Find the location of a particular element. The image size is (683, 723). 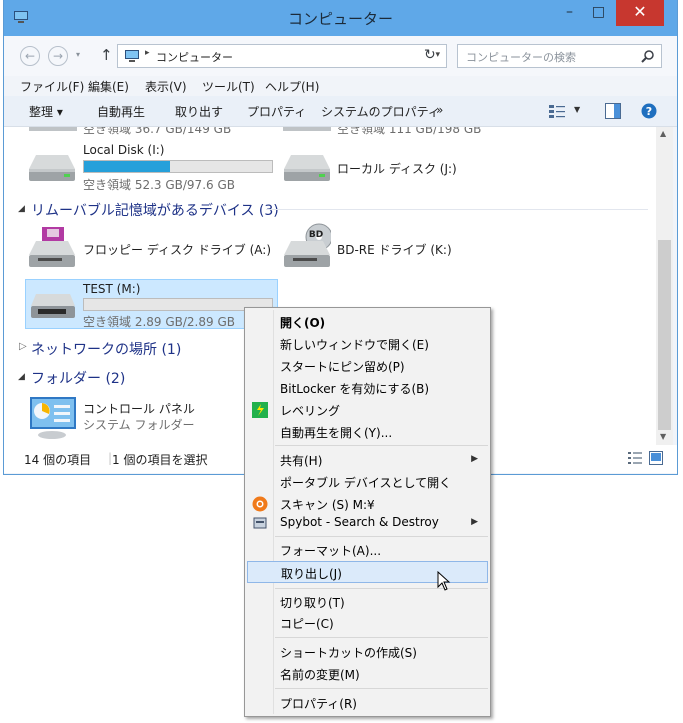

menu-item-label: 切り取り(T) is located at coordinates (312, 603).